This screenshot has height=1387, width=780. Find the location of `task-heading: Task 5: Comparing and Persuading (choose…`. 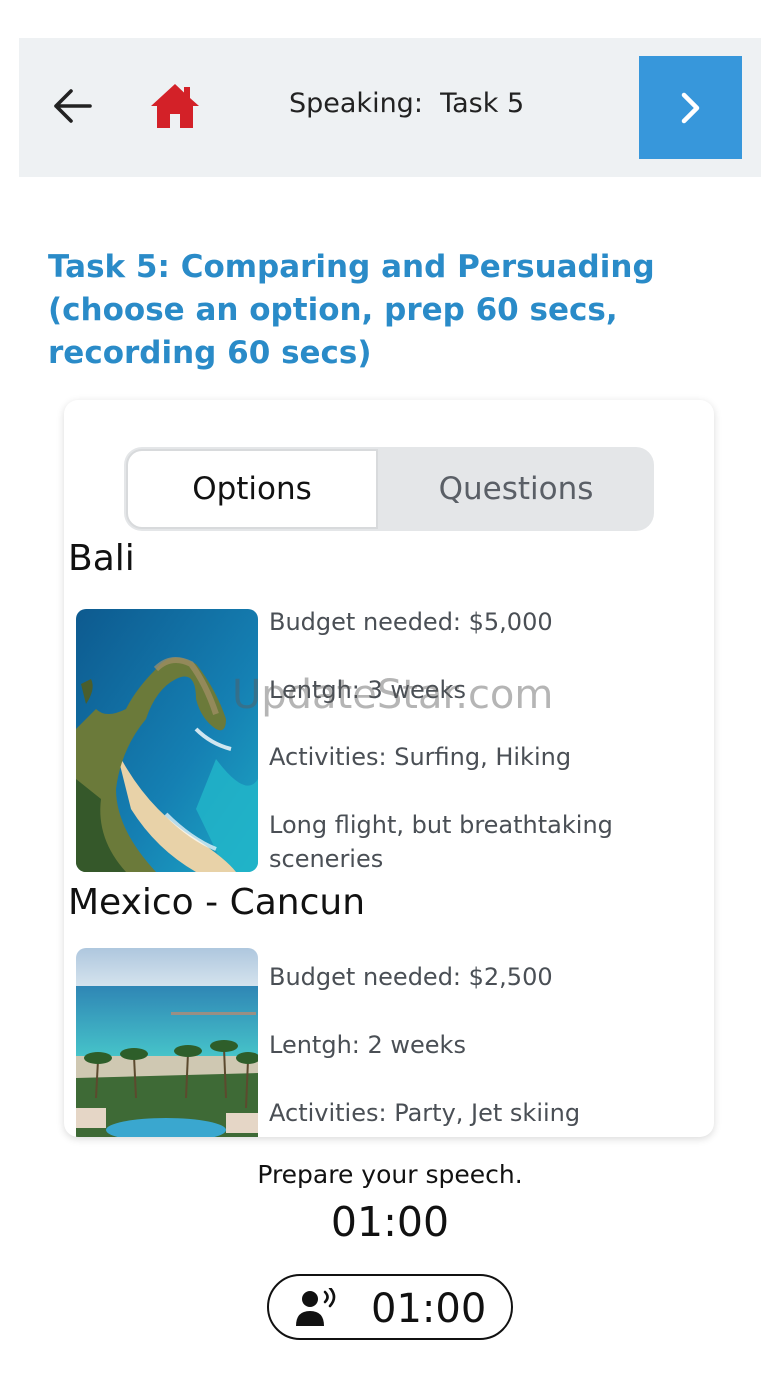

task-heading: Task 5: Comparing and Persuading (choose… is located at coordinates (351, 310).